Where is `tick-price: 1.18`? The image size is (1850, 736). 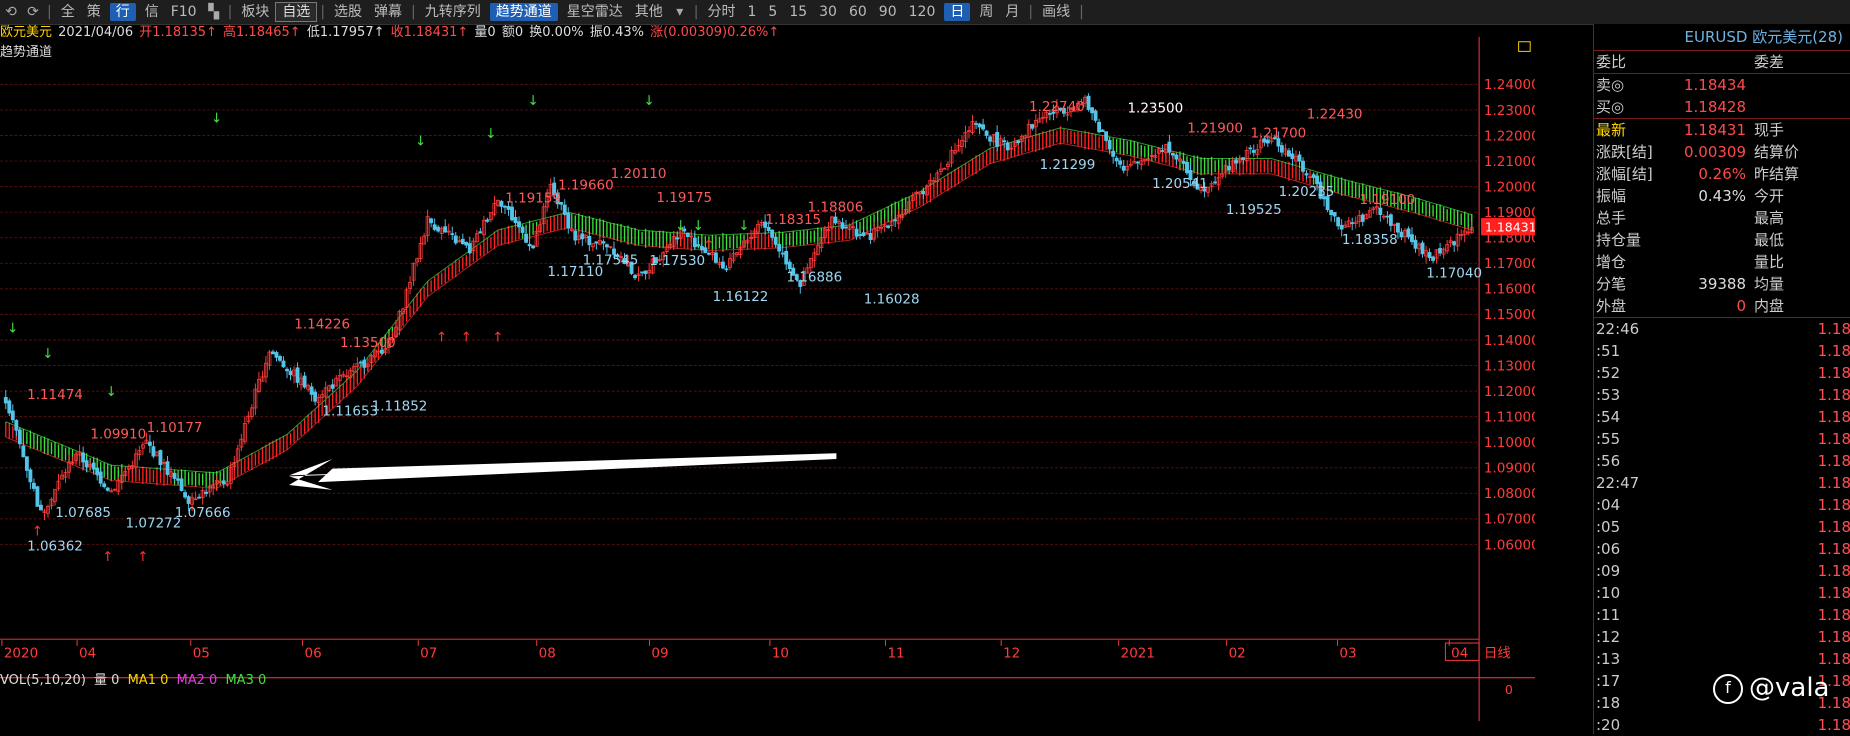
tick-price: 1.18 is located at coordinates (1833, 461).